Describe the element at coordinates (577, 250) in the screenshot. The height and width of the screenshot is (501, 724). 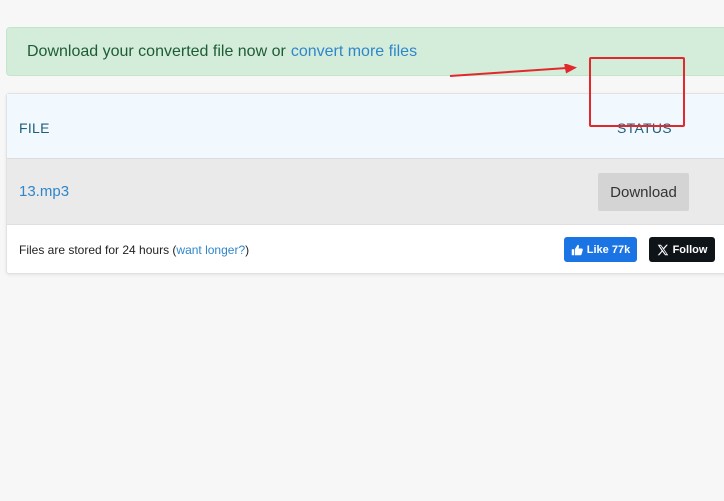
I see `thumbs-up-icon` at that location.